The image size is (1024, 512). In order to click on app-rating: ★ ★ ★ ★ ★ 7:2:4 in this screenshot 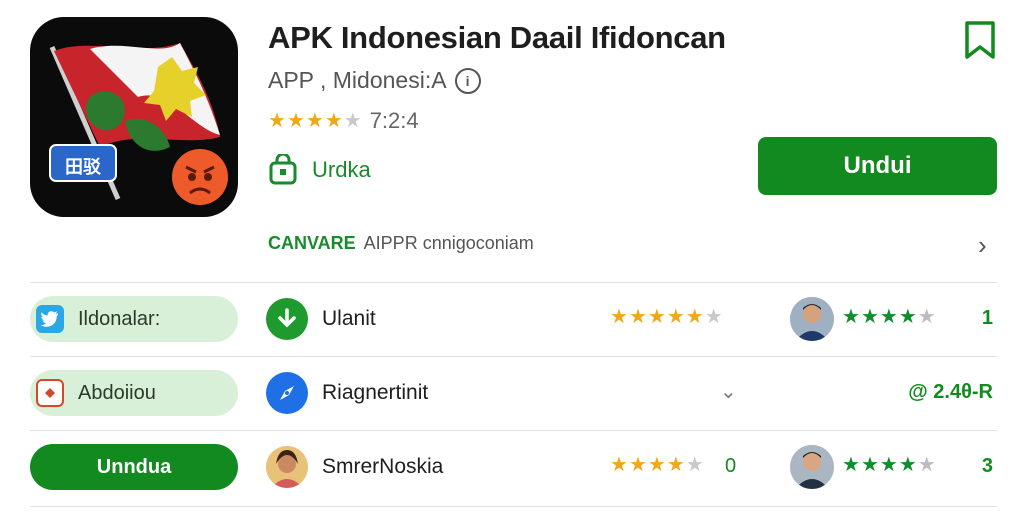, I will do `click(343, 121)`.